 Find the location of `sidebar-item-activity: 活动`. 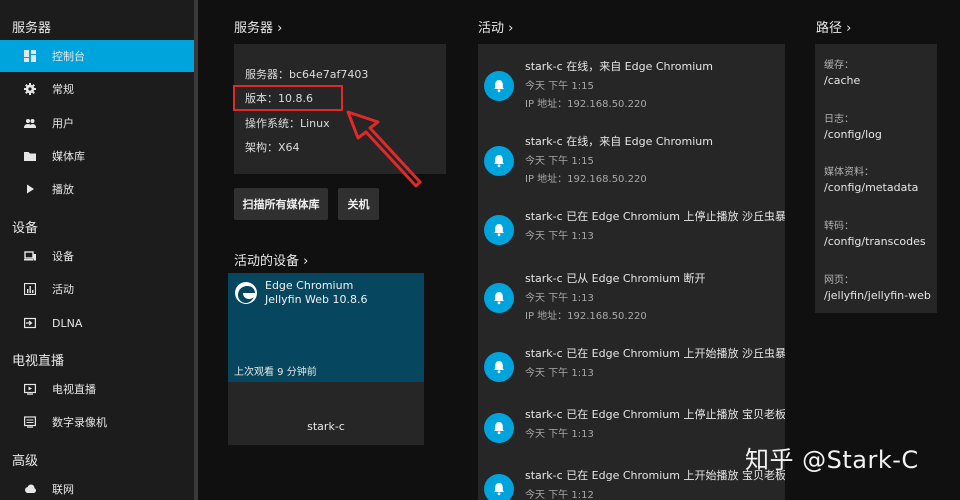

sidebar-item-activity: 活动 is located at coordinates (97, 289).